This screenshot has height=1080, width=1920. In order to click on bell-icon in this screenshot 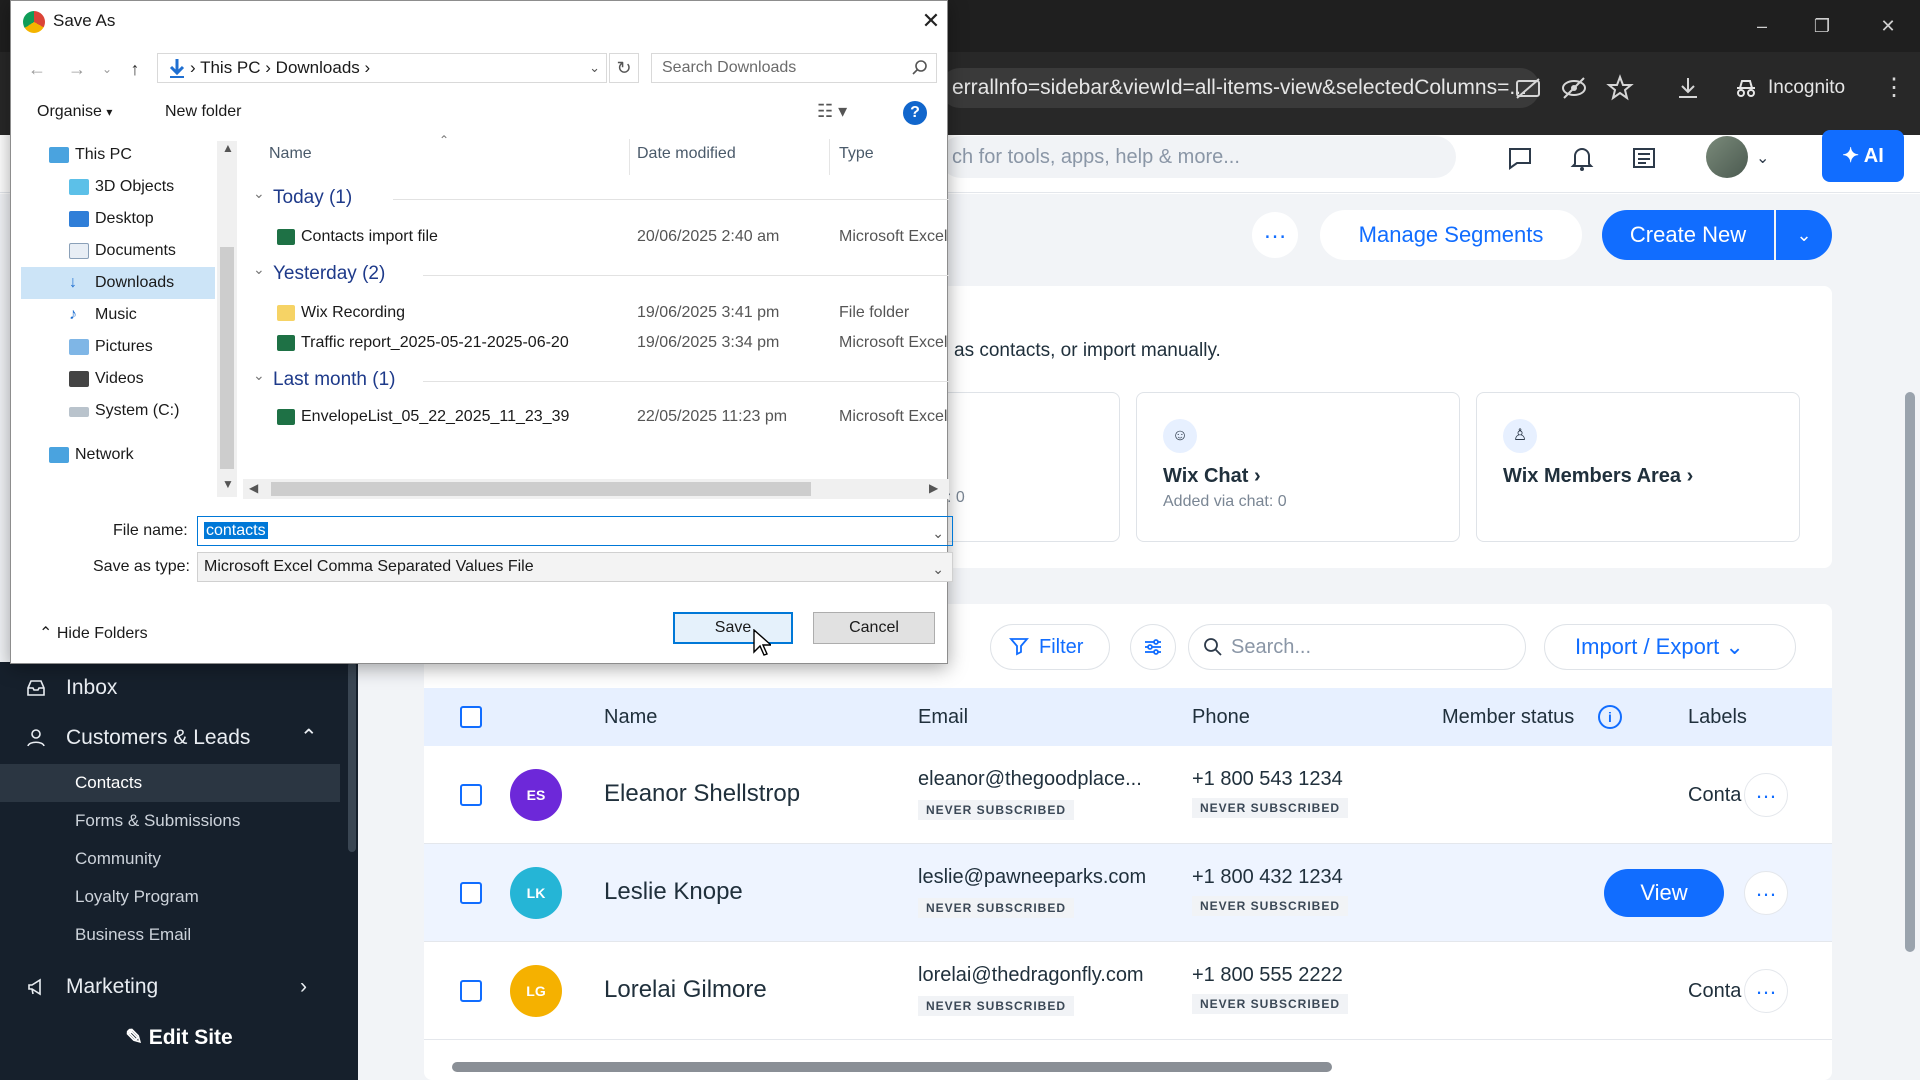, I will do `click(1582, 158)`.